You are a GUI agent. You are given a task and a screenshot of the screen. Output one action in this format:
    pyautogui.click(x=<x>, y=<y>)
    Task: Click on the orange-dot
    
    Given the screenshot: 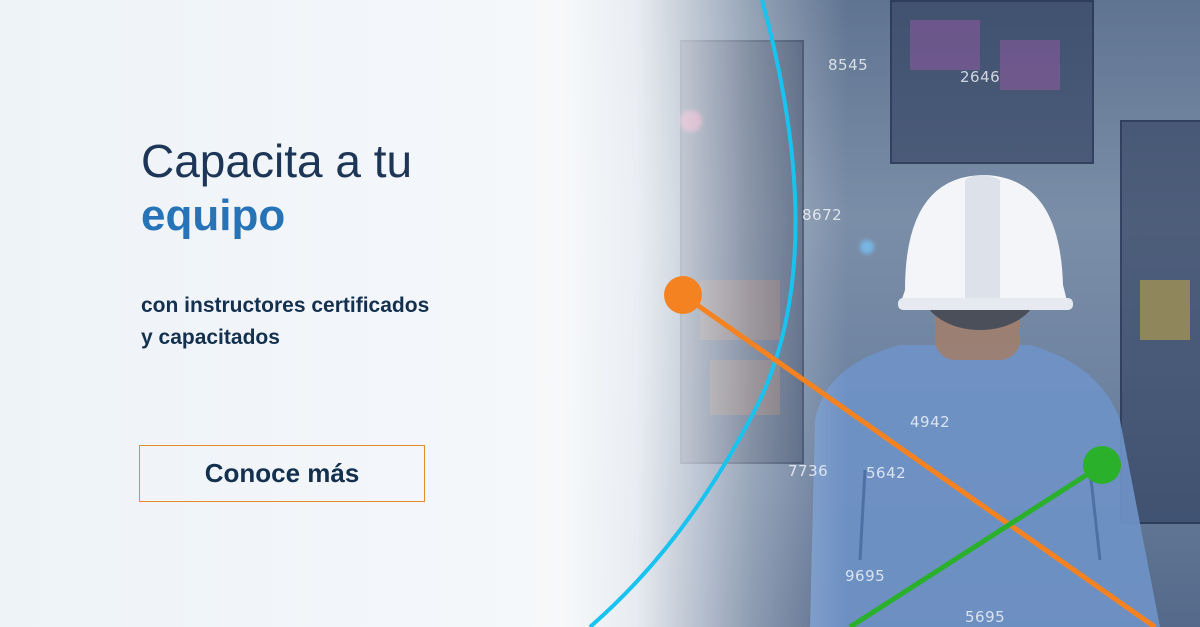 What is the action you would take?
    pyautogui.click(x=683, y=295)
    